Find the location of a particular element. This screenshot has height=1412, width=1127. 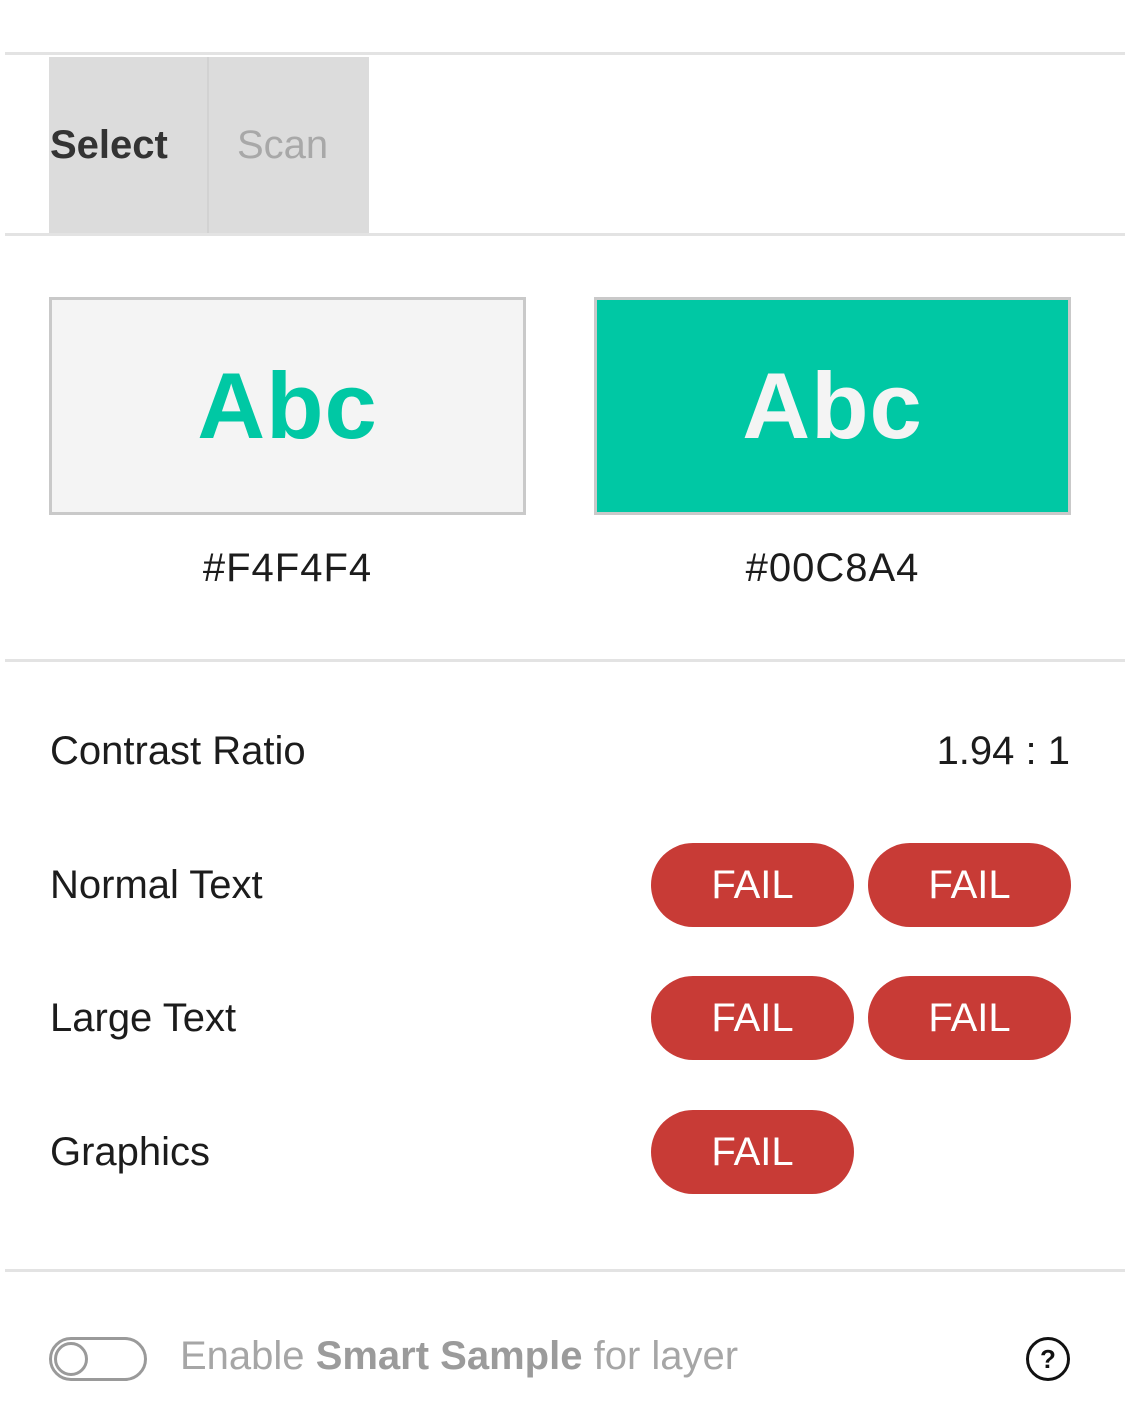

smart-sample-label: Enable Smart Sample for layer is located at coordinates (459, 1356).